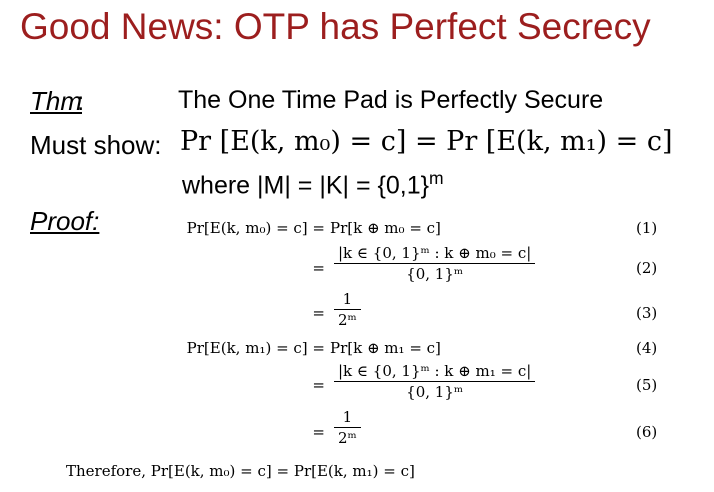  Describe the element at coordinates (65, 221) in the screenshot. I see `proof-label: Proof:` at that location.